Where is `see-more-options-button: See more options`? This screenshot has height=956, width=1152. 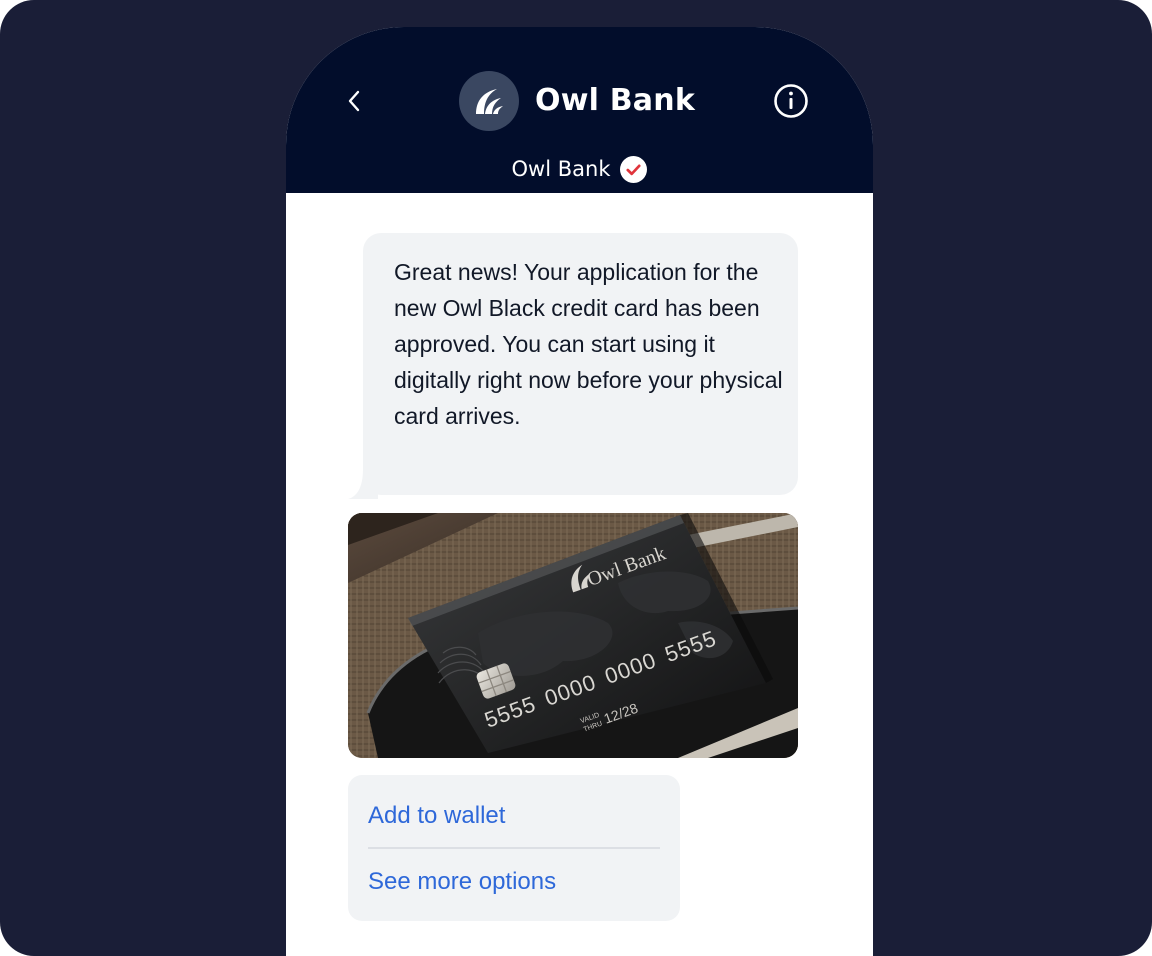
see-more-options-button: See more options is located at coordinates (462, 882).